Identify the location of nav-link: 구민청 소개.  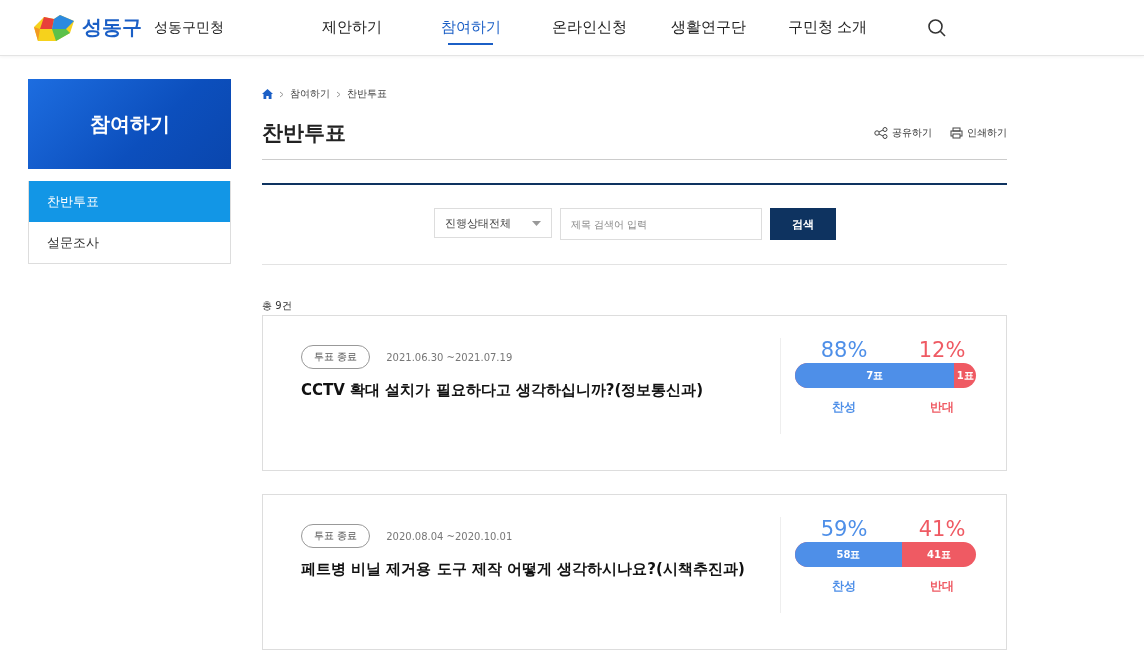
(827, 27).